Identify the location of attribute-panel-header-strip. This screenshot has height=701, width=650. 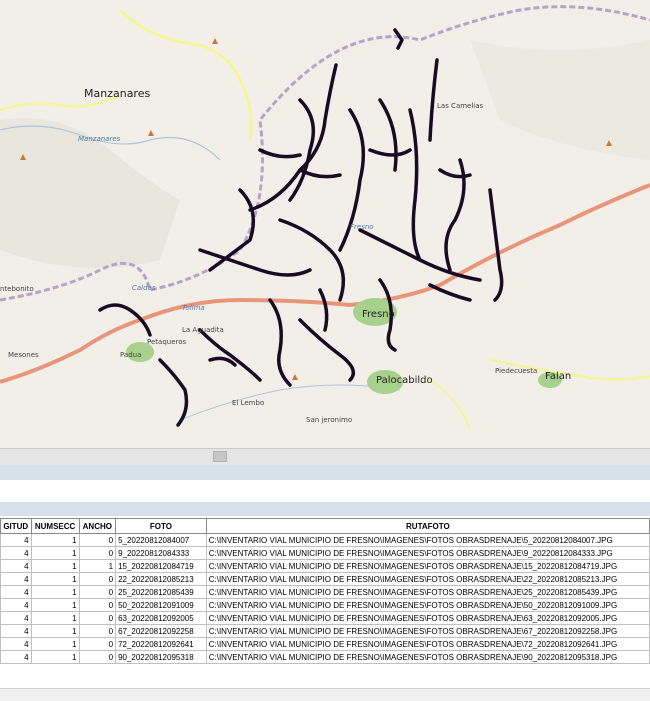
(325, 509).